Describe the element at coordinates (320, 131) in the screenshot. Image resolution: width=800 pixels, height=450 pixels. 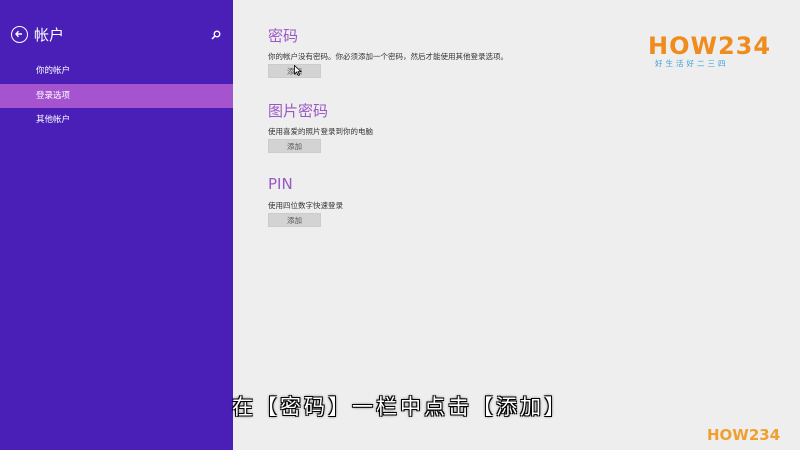
I see `picture-password-section-desc: 使用喜爱的照片登录到你的电脑` at that location.